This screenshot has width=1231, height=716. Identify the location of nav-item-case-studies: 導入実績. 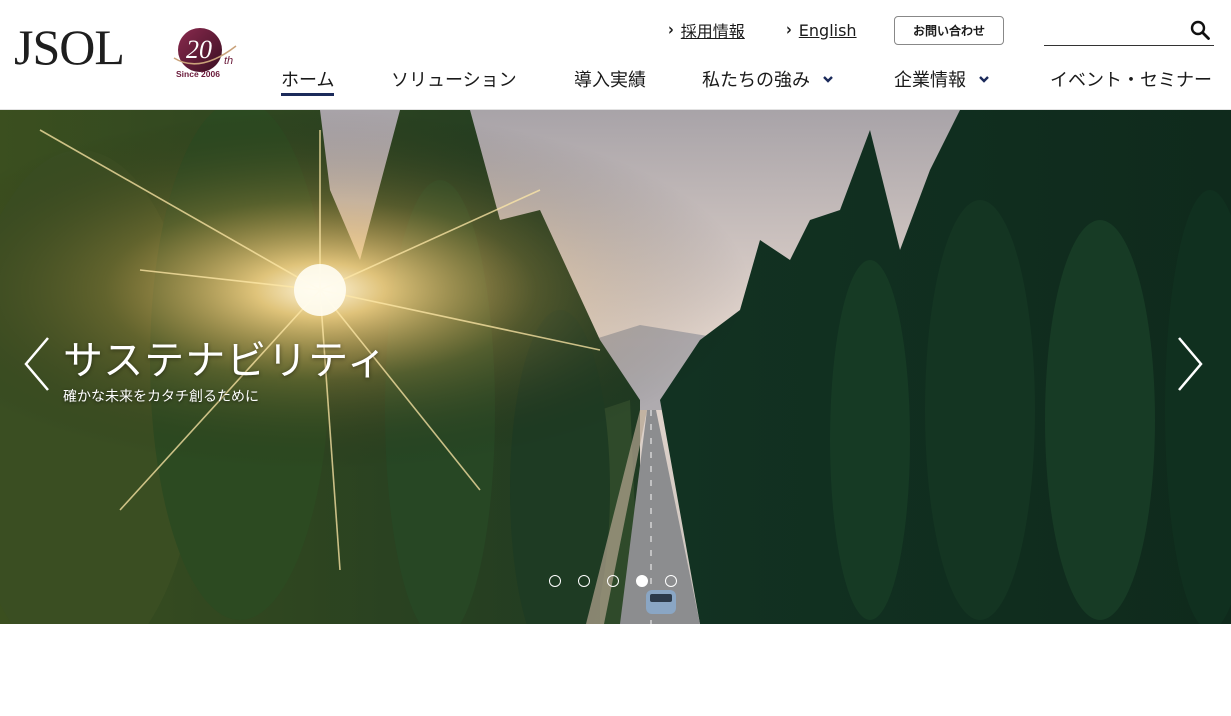
(610, 79).